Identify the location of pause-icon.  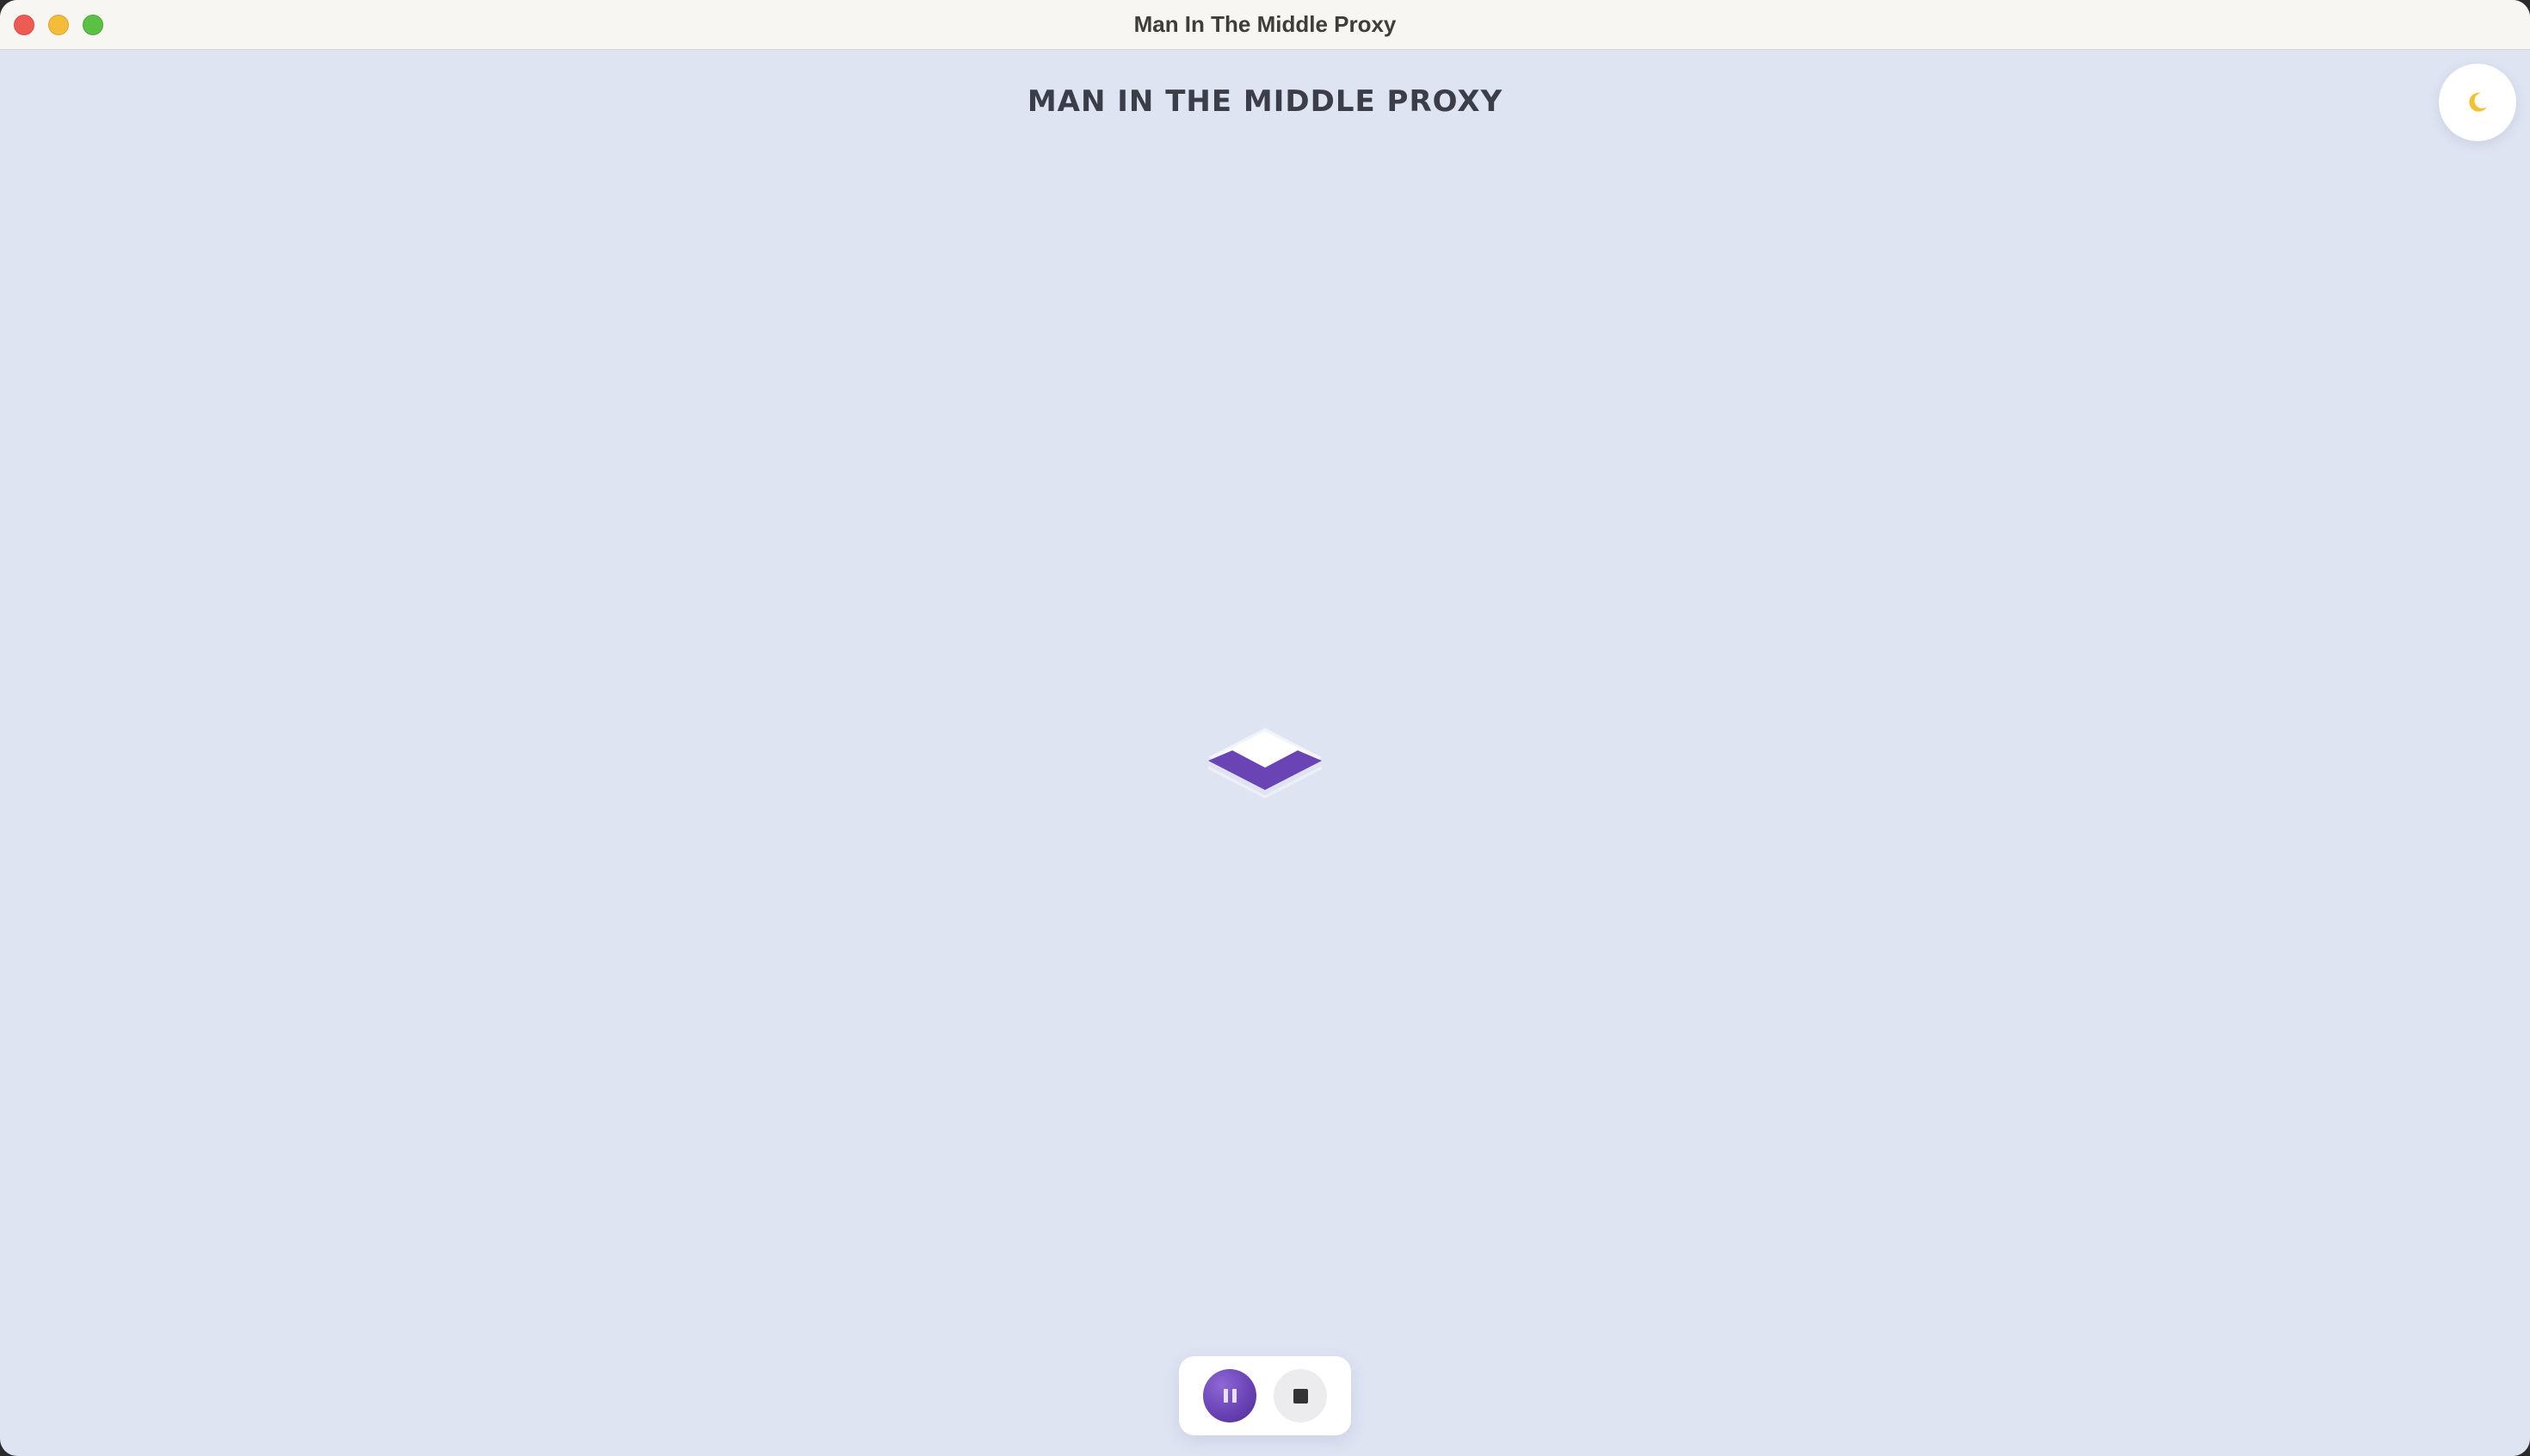
(1230, 1396).